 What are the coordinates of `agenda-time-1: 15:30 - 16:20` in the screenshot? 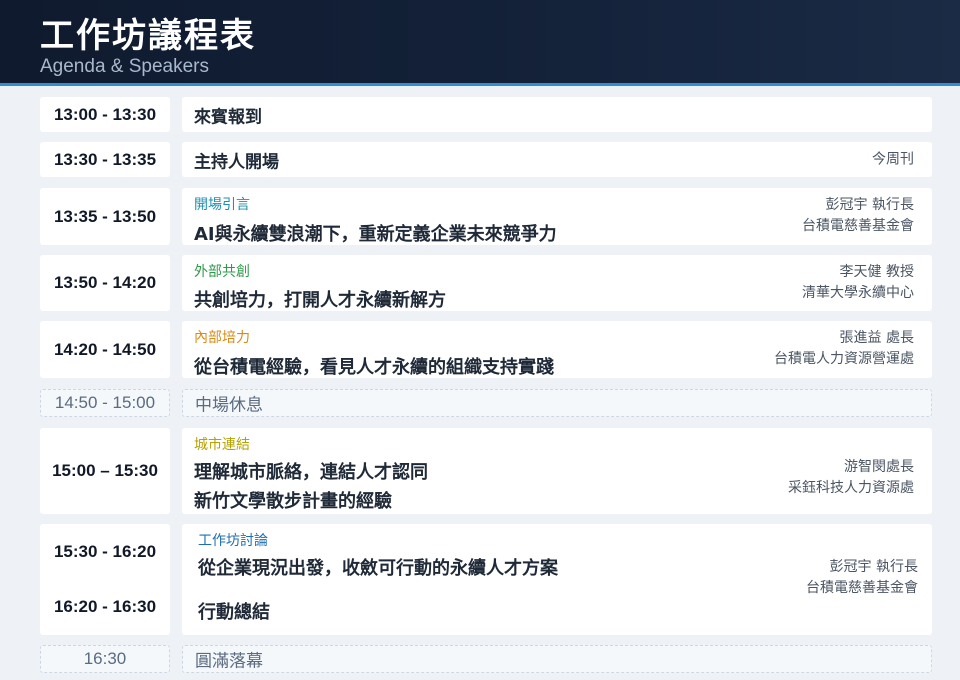 It's located at (105, 551).